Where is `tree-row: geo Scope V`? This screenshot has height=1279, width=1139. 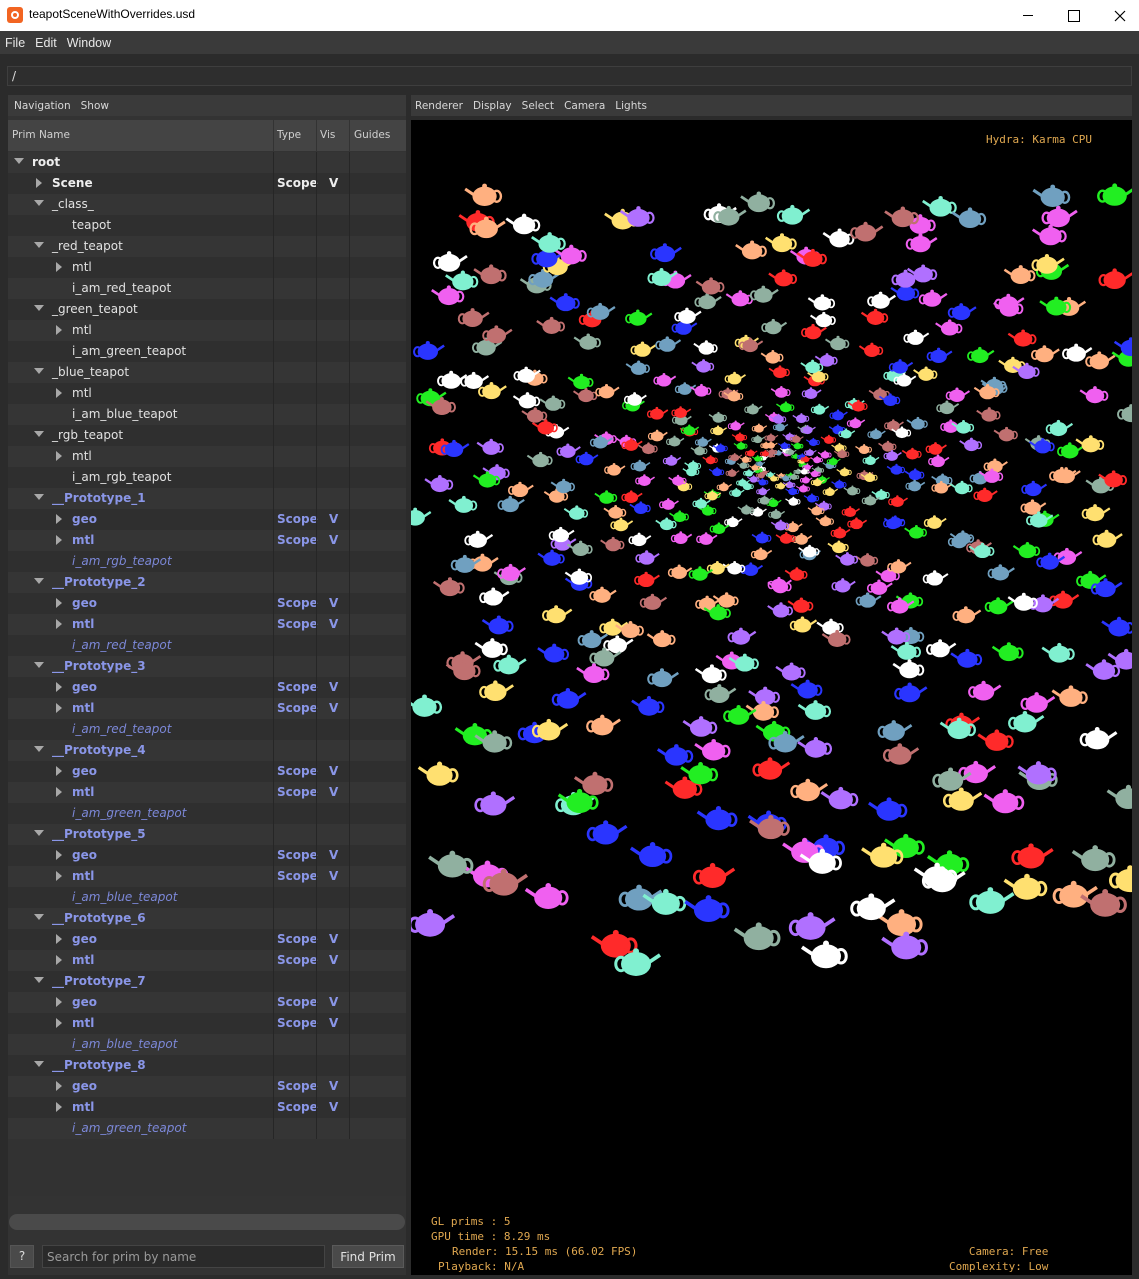
tree-row: geo Scope V is located at coordinates (207, 687).